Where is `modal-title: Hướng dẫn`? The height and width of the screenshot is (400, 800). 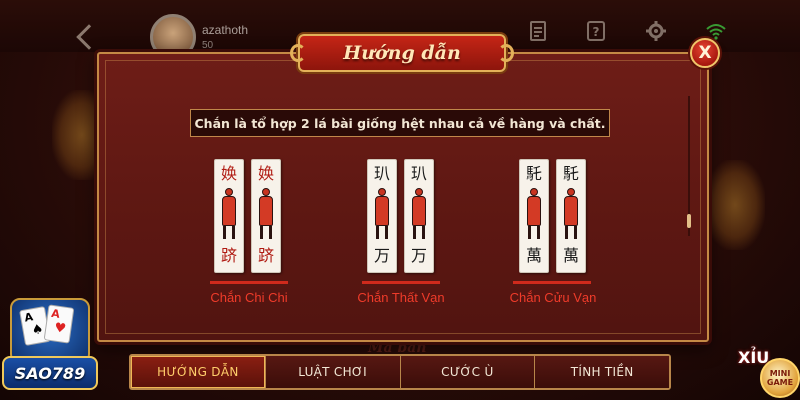 modal-title: Hướng dẫn is located at coordinates (402, 53).